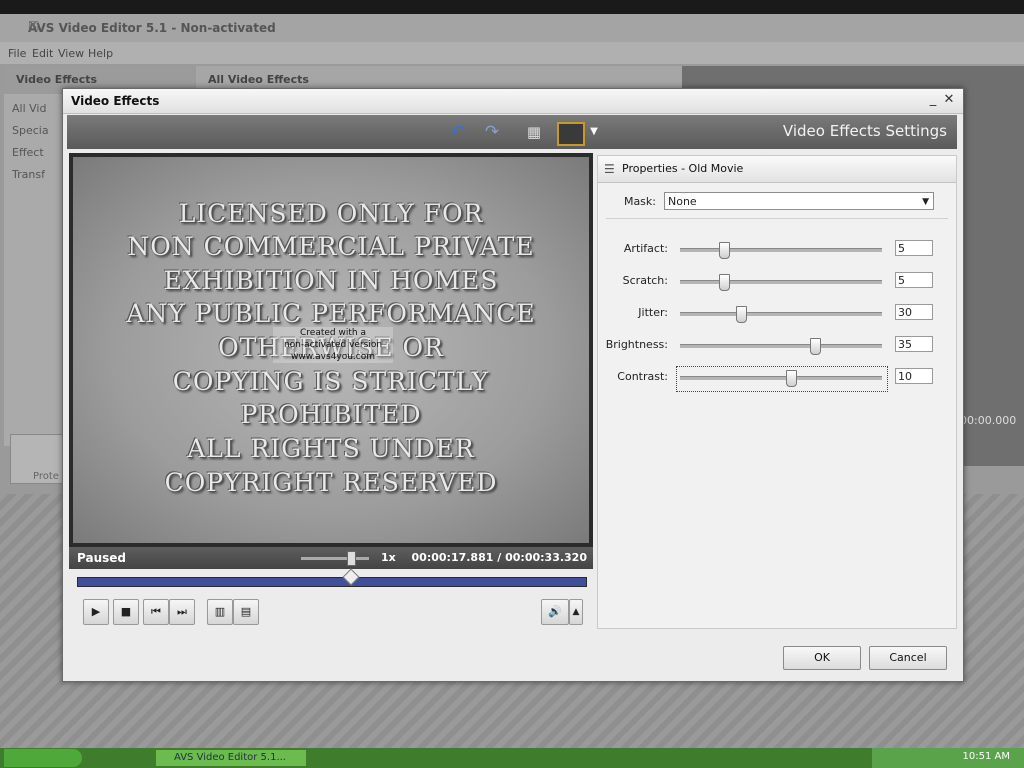 The image size is (1024, 768). Describe the element at coordinates (492, 132) in the screenshot. I see `redo-icon: ↷` at that location.